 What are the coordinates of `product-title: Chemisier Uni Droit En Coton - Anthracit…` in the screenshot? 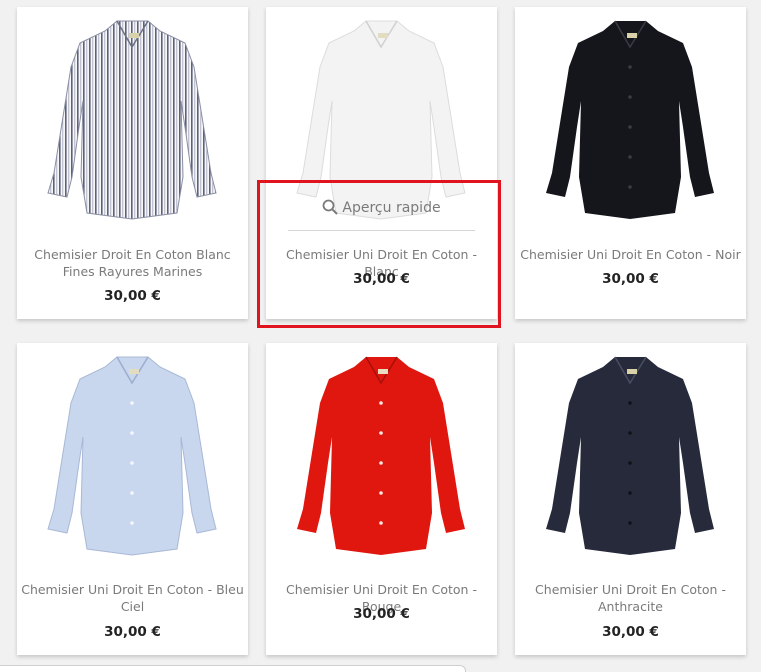 It's located at (630, 598).